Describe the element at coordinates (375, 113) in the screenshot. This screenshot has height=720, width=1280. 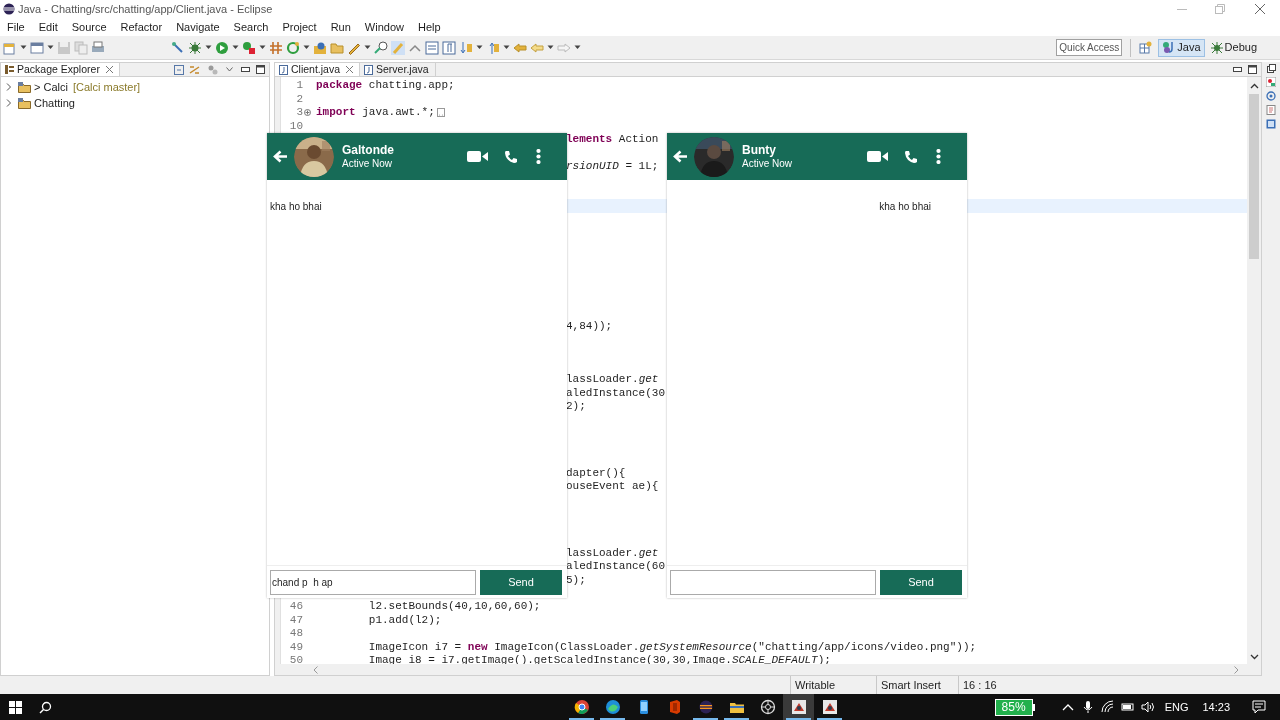
I see `code-line: import java.awt.*;` at that location.